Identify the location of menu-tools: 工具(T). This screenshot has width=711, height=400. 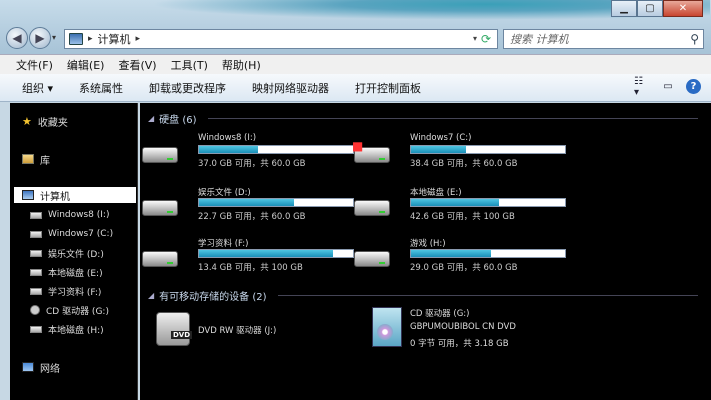
(189, 65).